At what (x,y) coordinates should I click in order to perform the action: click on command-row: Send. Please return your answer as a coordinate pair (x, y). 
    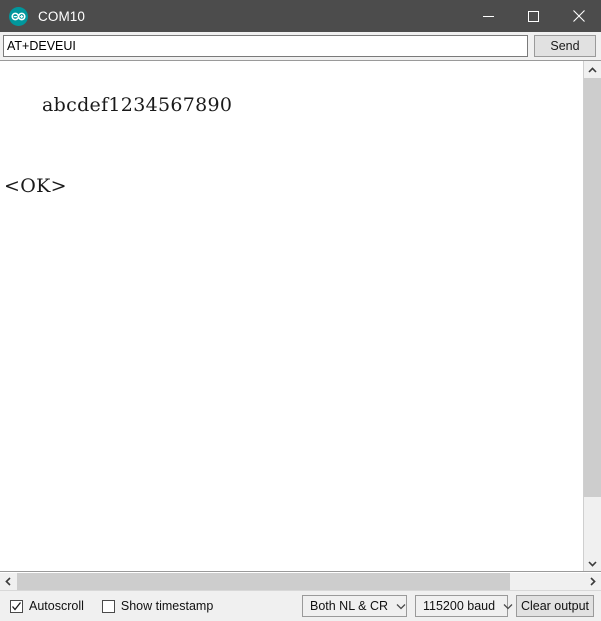
    Looking at the image, I should click on (300, 46).